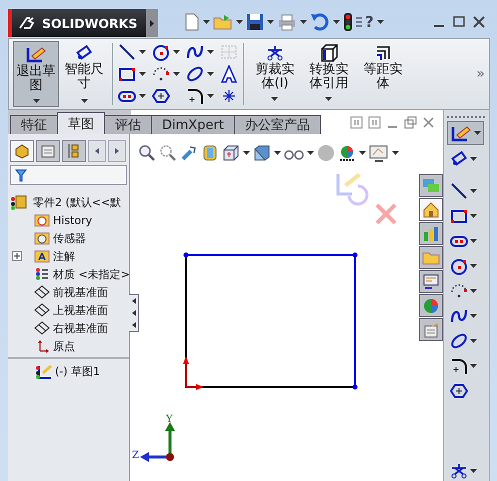 This screenshot has height=481, width=497. Describe the element at coordinates (431, 306) in the screenshot. I see `appearance-icon` at that location.